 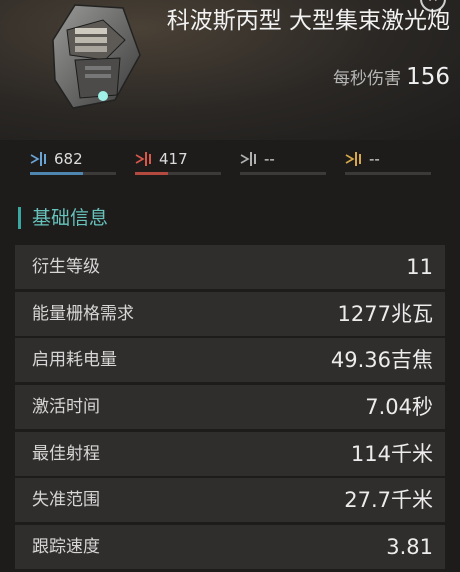 What do you see at coordinates (419, 267) in the screenshot?
I see `stat-value: 11` at bounding box center [419, 267].